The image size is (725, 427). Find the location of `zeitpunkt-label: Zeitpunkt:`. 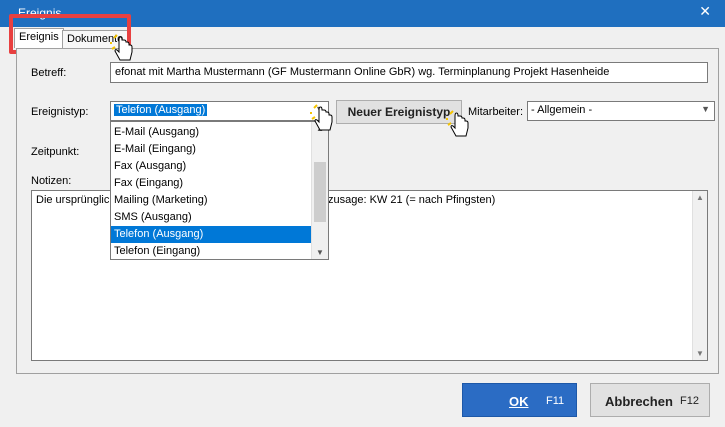

zeitpunkt-label: Zeitpunkt: is located at coordinates (55, 152).